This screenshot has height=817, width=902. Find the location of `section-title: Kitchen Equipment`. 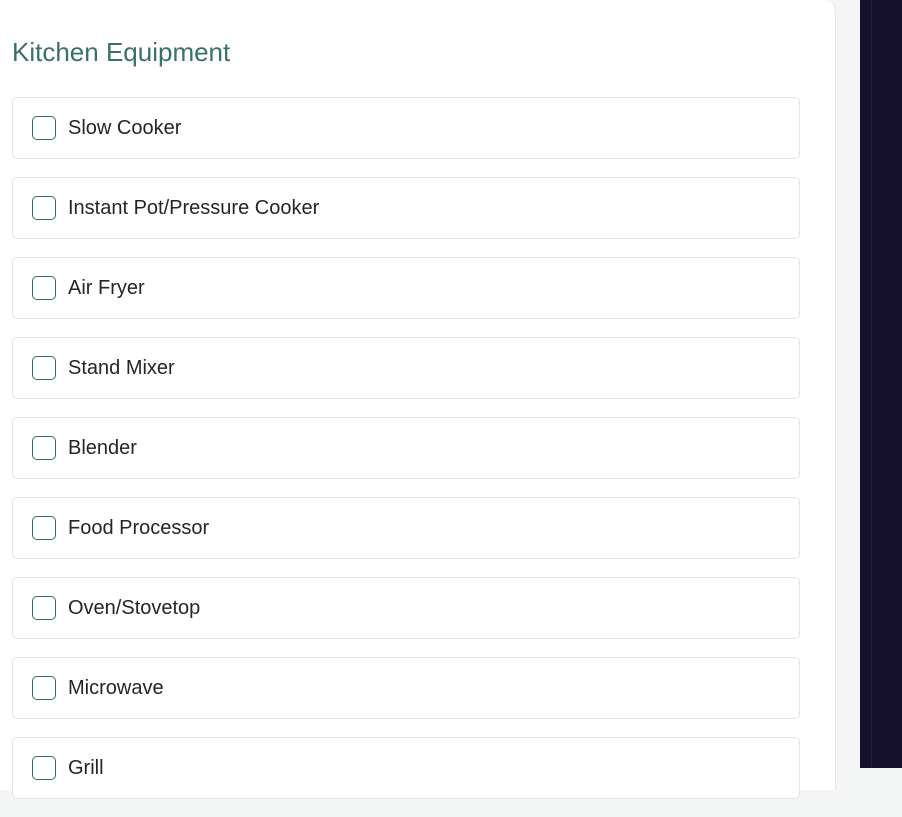

section-title: Kitchen Equipment is located at coordinates (121, 52).